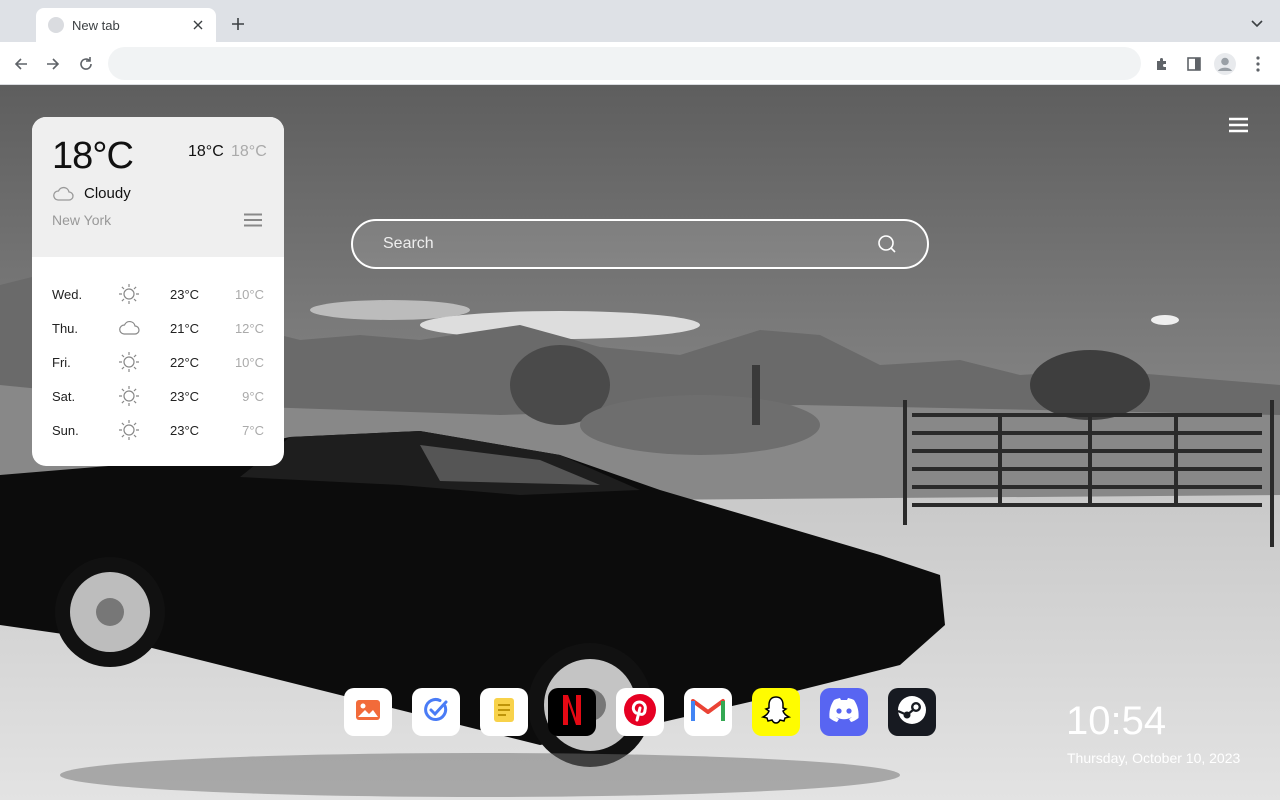  What do you see at coordinates (238, 24) in the screenshot?
I see `new-tab-button` at bounding box center [238, 24].